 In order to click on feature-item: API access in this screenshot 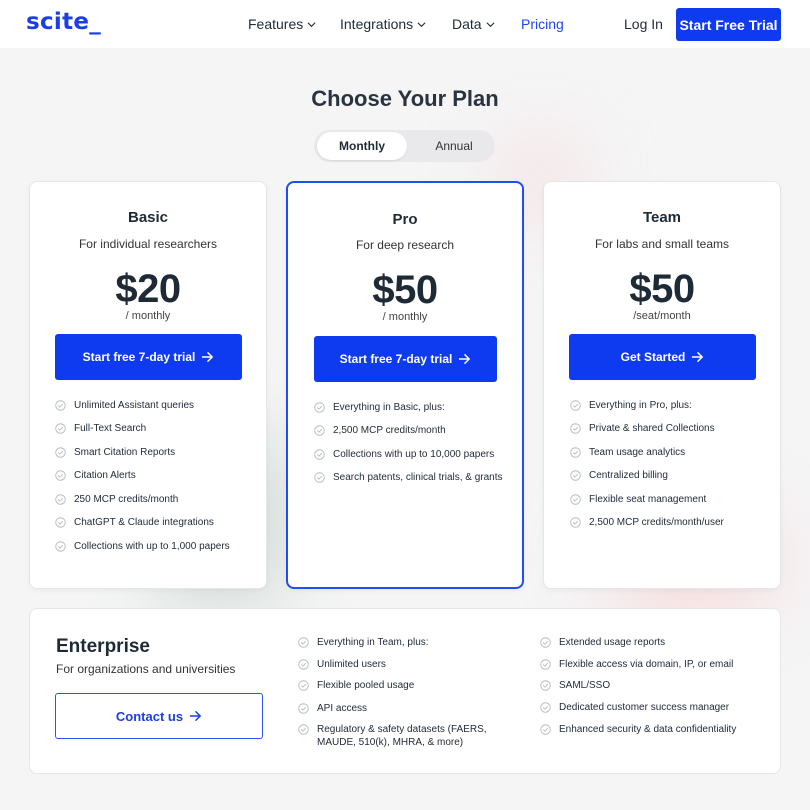, I will do `click(332, 708)`.